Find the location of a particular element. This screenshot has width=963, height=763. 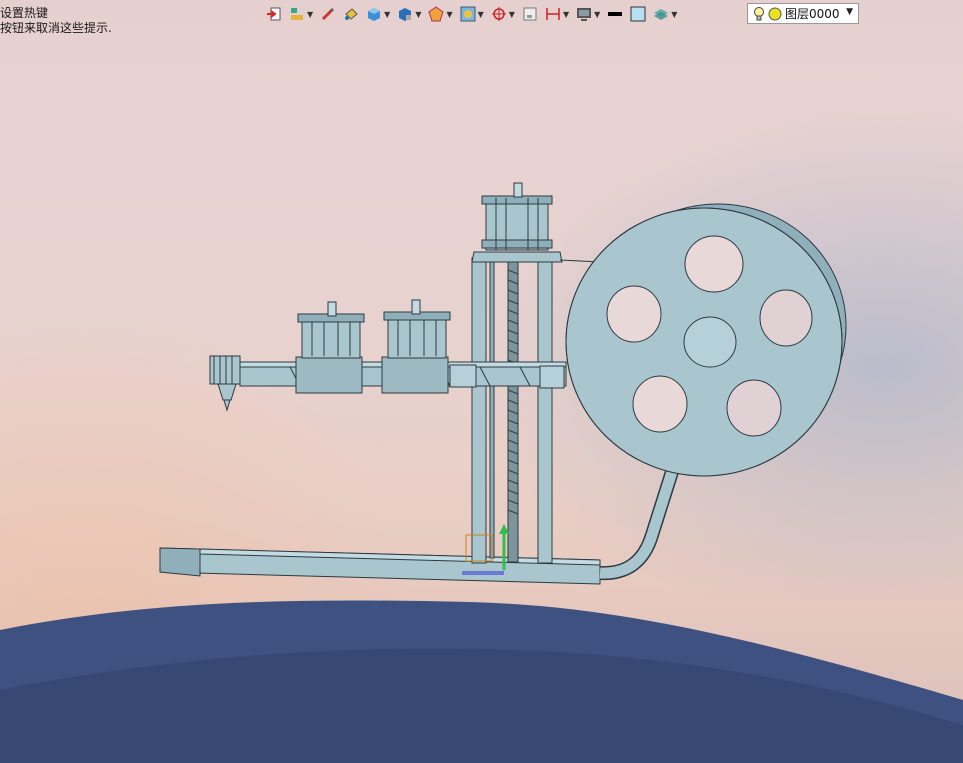

exit-button is located at coordinates (274, 14).